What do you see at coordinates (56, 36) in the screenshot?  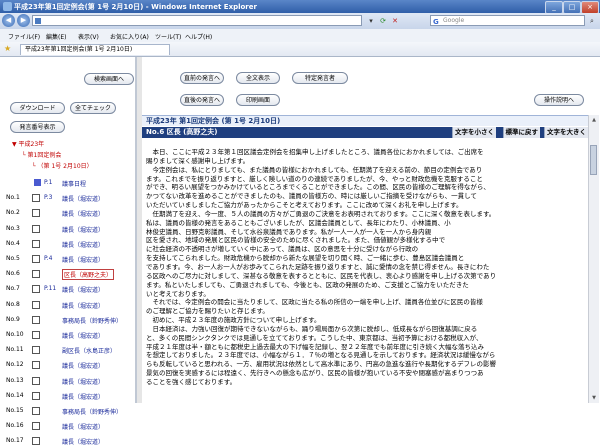 I see `menu-edit: 編集(E)` at bounding box center [56, 36].